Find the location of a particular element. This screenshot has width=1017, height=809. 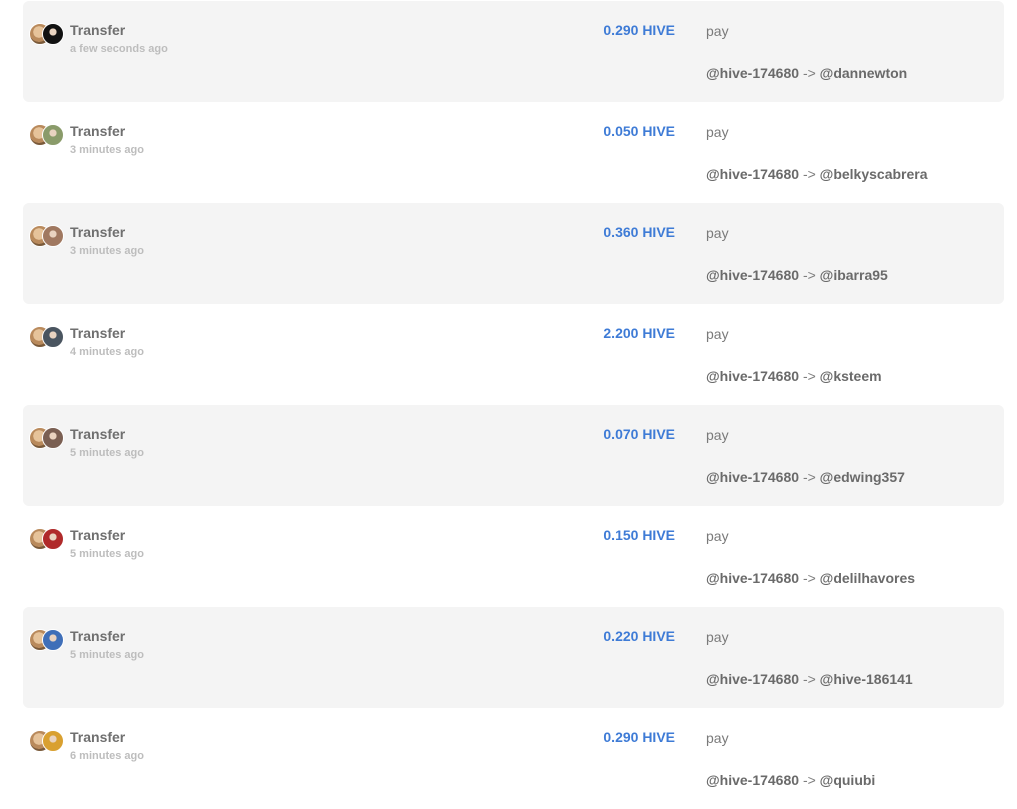

transfer-accounts: @hive-174680 -> @ksteem is located at coordinates (794, 376).